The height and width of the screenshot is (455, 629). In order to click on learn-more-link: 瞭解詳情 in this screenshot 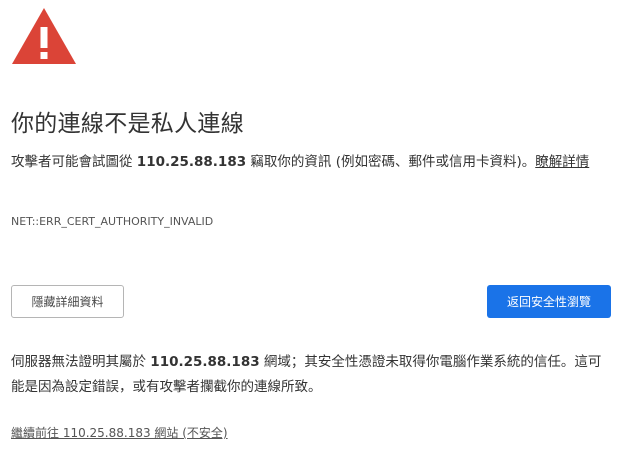, I will do `click(562, 162)`.